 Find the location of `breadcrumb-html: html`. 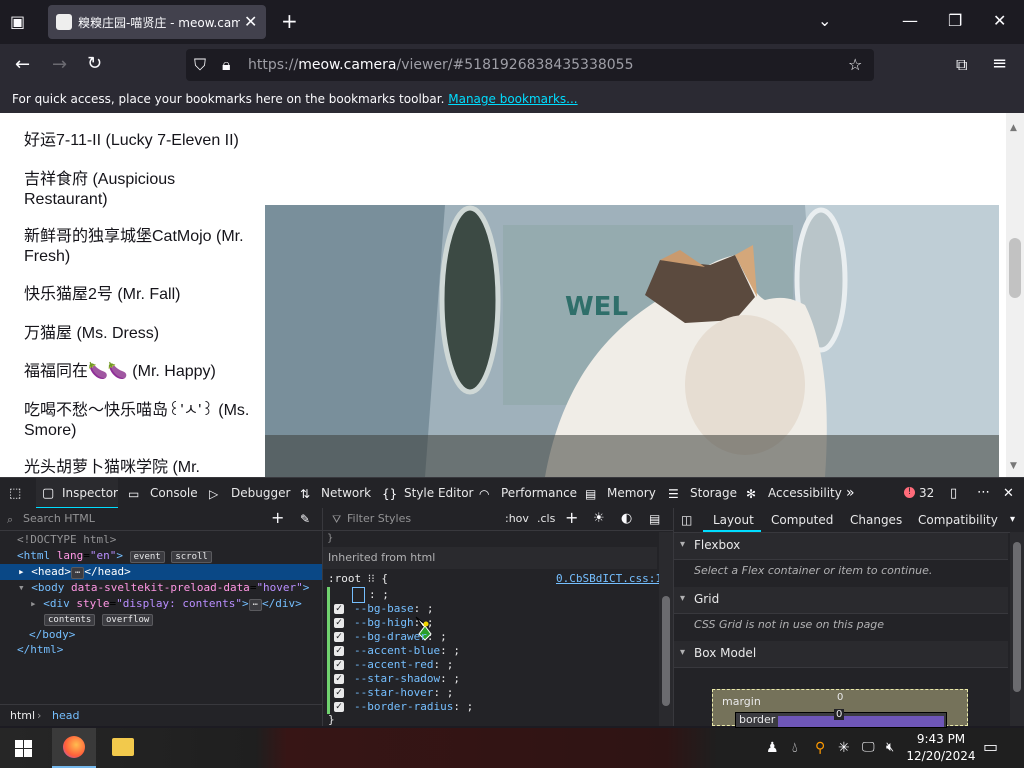

breadcrumb-html: html is located at coordinates (22, 715).